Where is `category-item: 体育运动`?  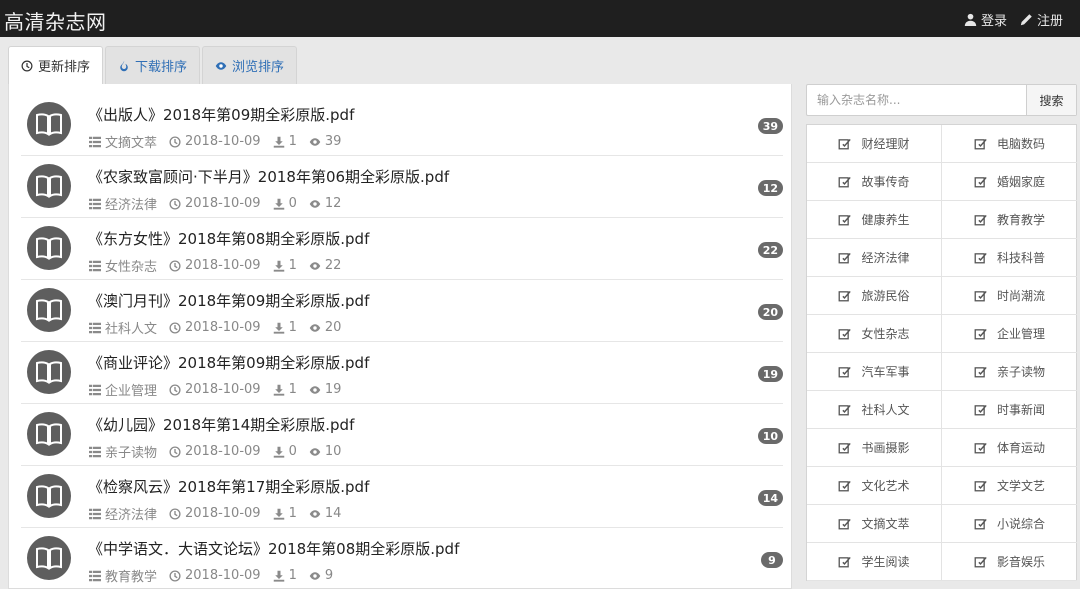
category-item: 体育运动 is located at coordinates (1009, 448).